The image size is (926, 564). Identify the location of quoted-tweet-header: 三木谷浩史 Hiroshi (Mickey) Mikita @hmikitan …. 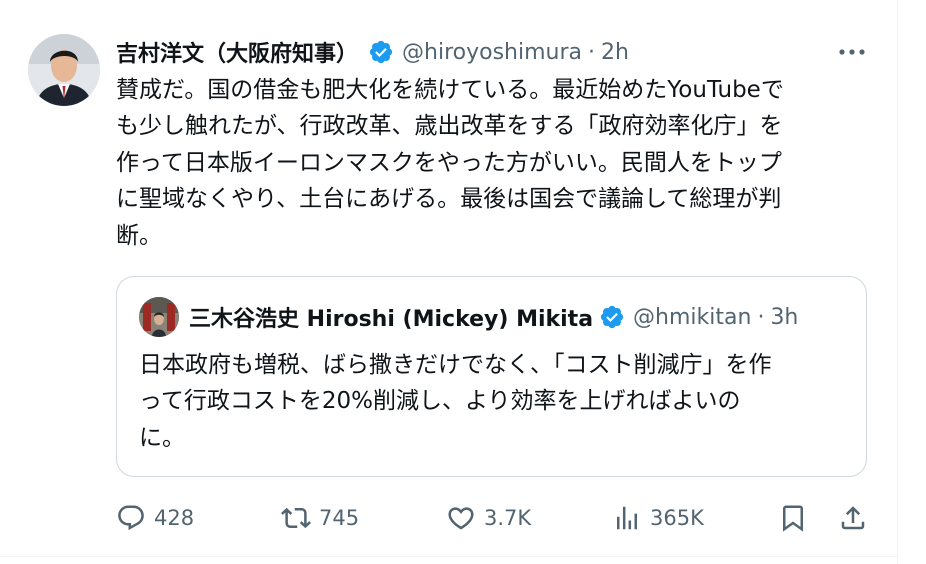
(524, 317).